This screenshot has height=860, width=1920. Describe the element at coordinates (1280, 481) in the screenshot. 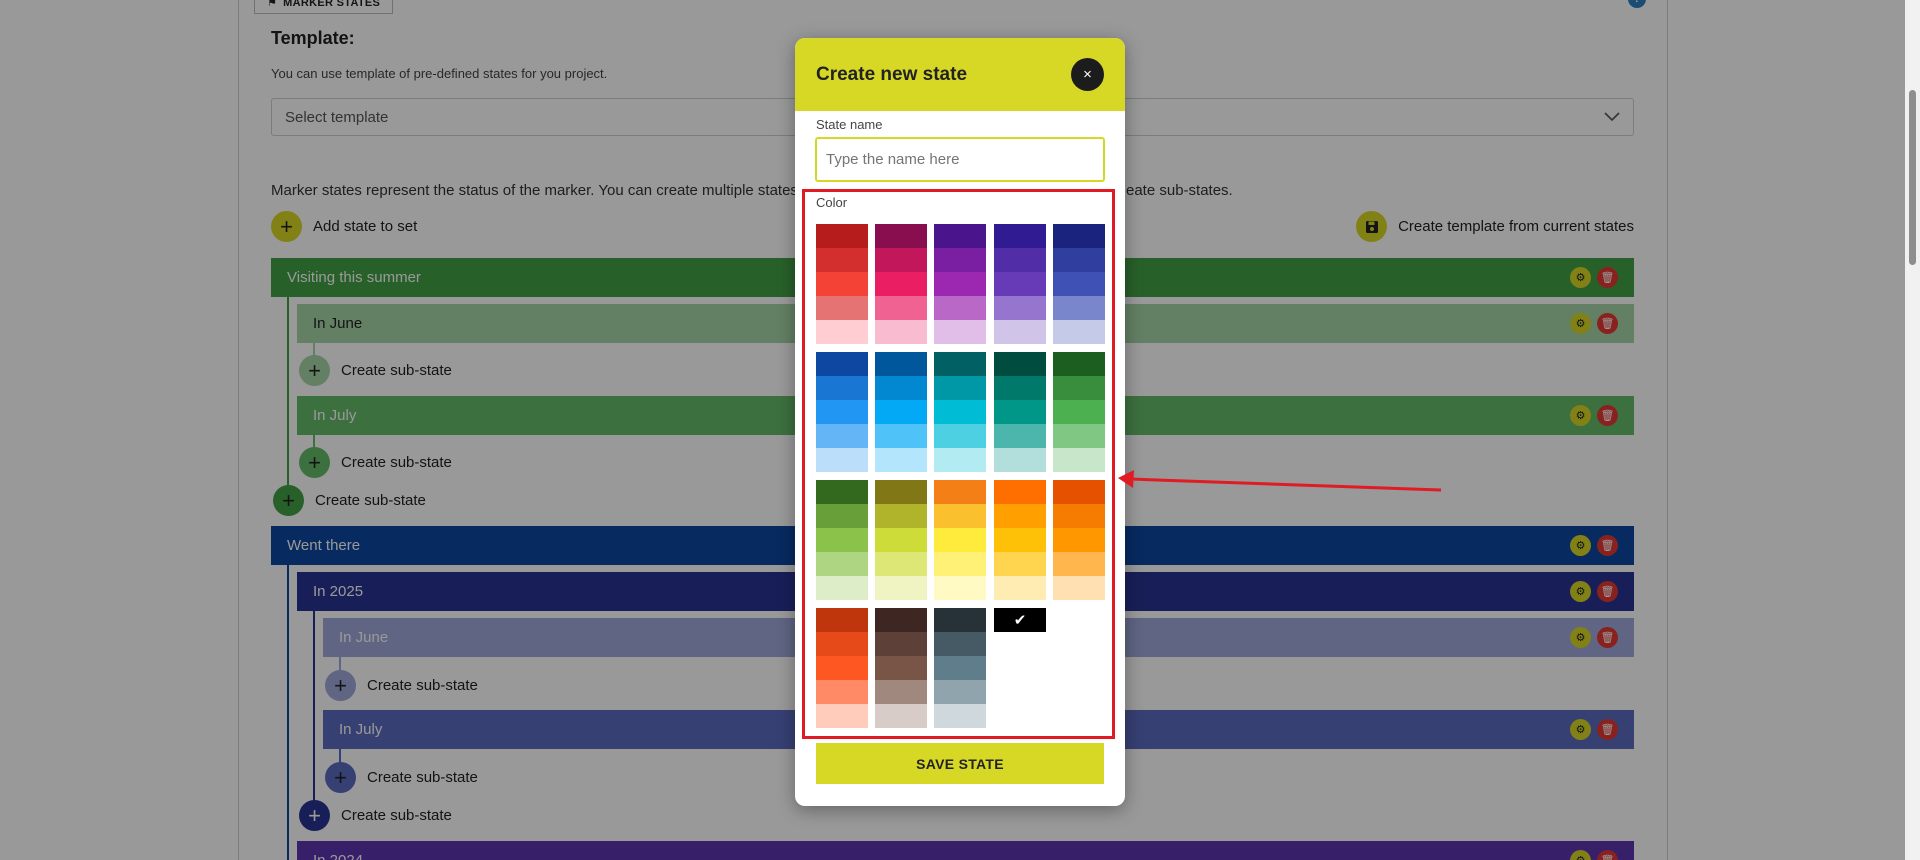

I see `annotation-arrow` at that location.